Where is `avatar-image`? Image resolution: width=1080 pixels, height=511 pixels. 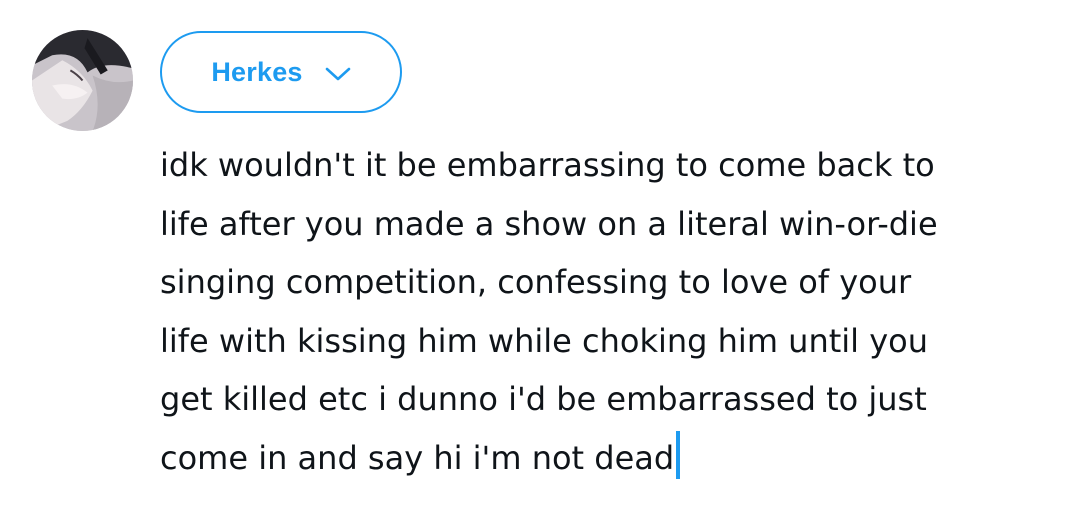
avatar-image is located at coordinates (82, 80).